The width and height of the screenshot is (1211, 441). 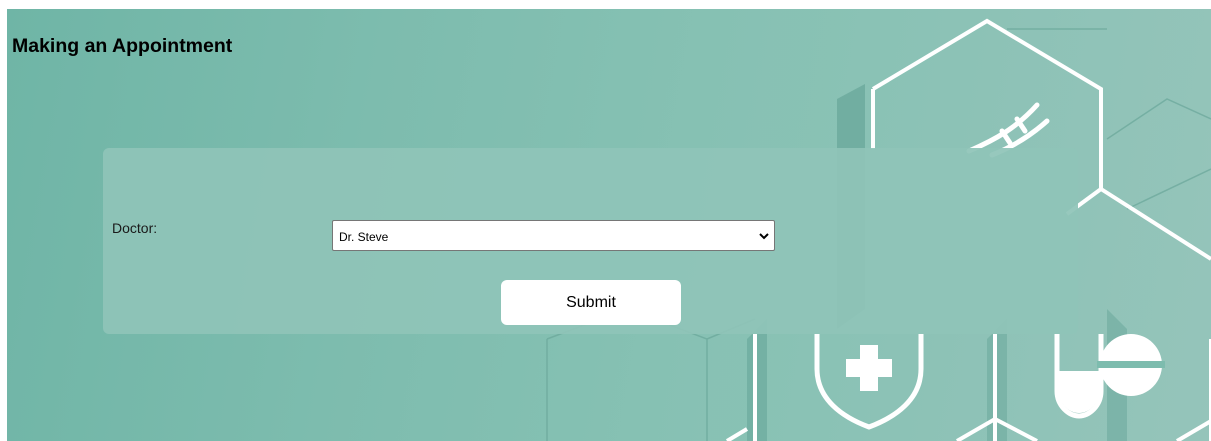 What do you see at coordinates (364, 237) in the screenshot?
I see `doctor-select-value: Dr. Steve` at bounding box center [364, 237].